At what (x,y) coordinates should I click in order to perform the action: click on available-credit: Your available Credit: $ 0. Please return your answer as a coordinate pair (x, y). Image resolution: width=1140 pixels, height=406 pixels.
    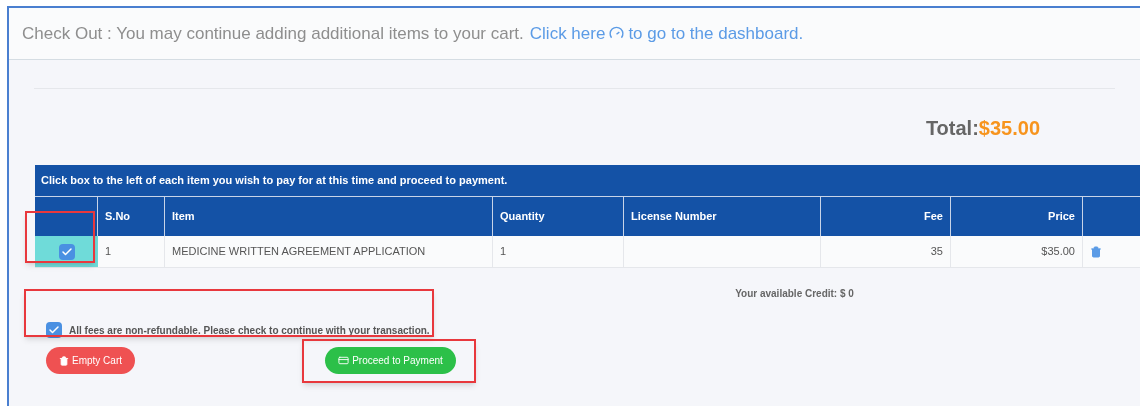
    Looking at the image, I should click on (794, 294).